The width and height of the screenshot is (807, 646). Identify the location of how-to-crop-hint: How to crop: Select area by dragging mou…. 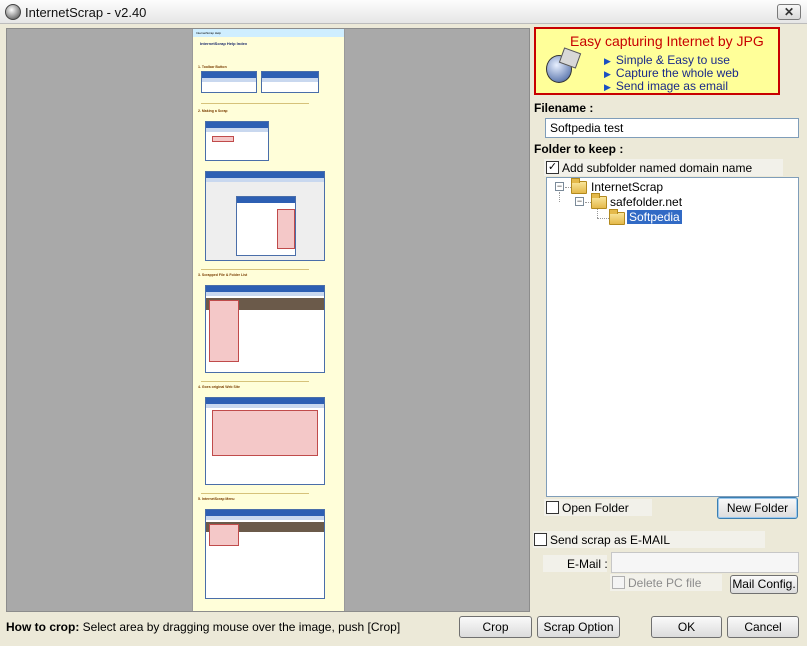
(203, 627).